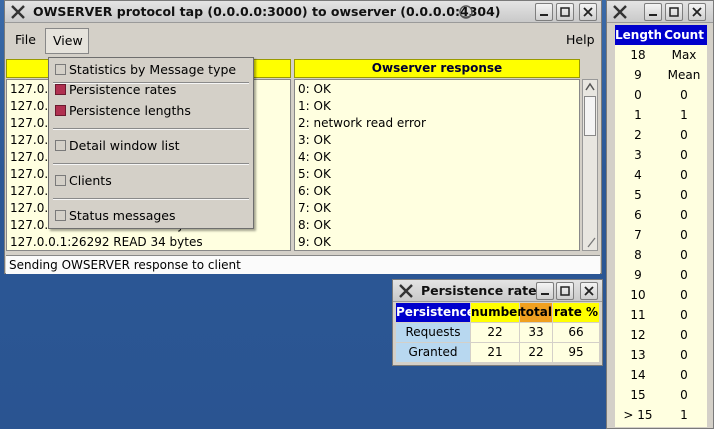 The image size is (714, 429). I want to click on list-item: 4: OK, so click(314, 158).